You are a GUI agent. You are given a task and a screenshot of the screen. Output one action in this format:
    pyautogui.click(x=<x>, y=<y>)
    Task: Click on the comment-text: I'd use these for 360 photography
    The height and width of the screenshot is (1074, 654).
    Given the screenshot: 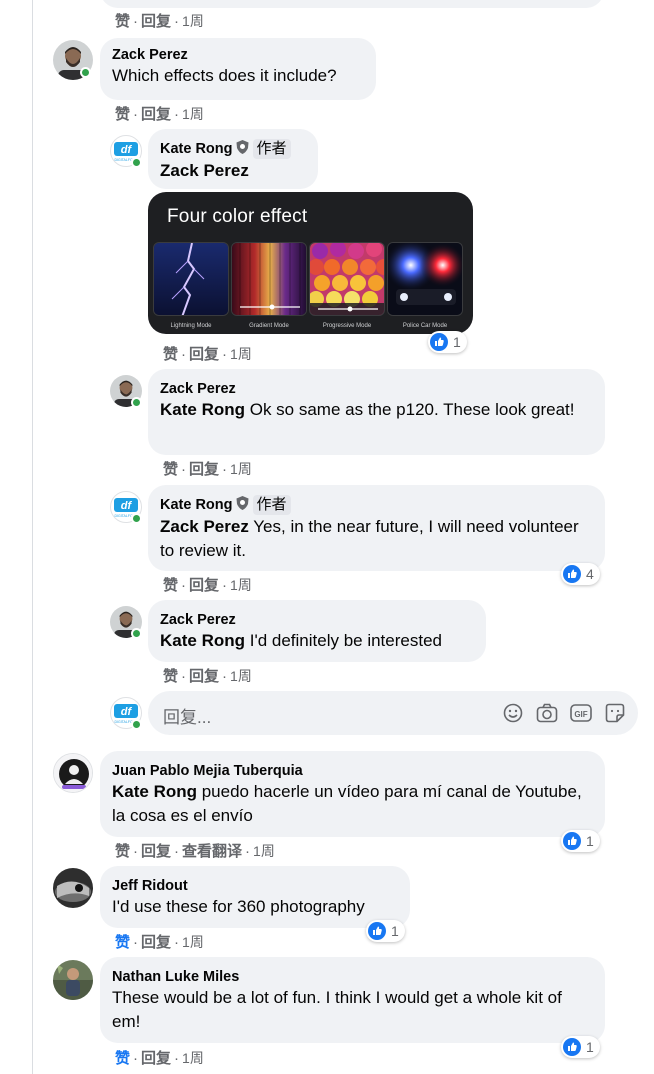 What is the action you would take?
    pyautogui.click(x=238, y=906)
    